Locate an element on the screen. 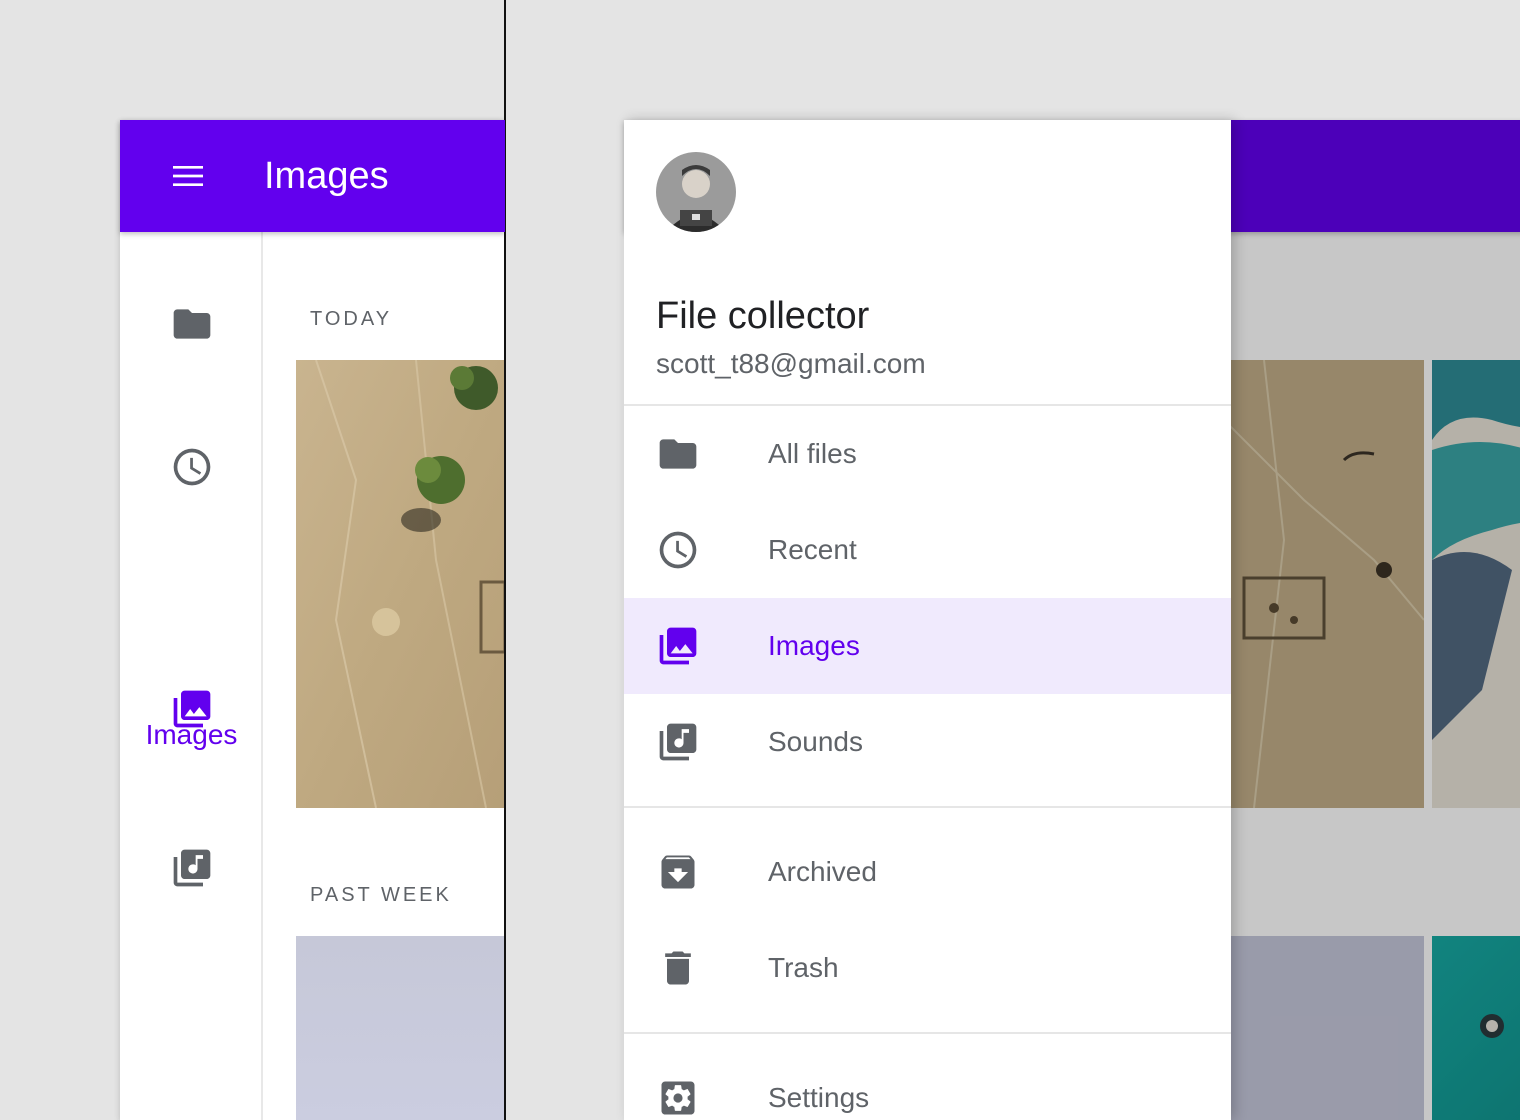  drawer-title: File collector is located at coordinates (763, 316).